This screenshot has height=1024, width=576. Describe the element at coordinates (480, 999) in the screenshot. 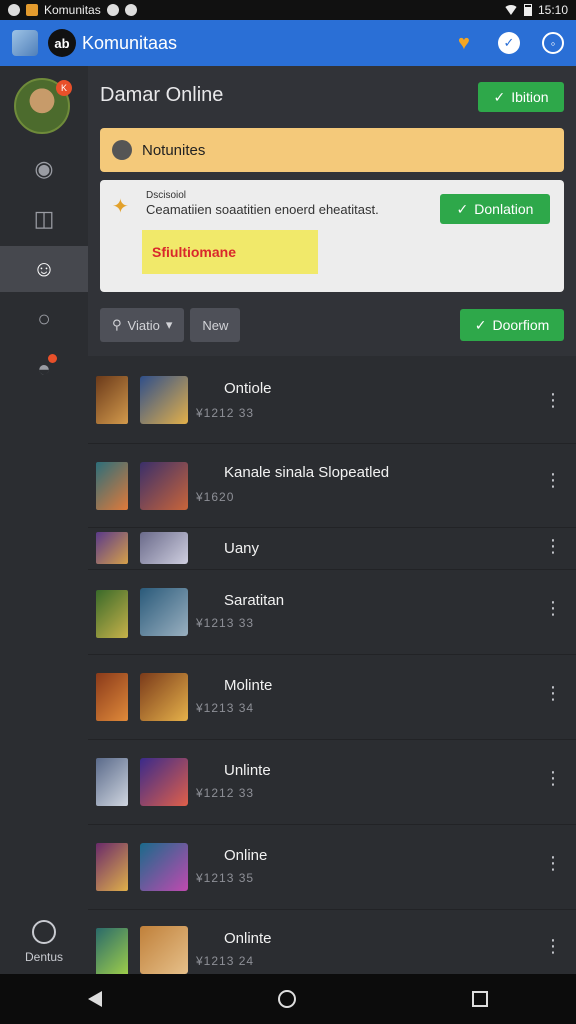

I see `recents-icon` at that location.